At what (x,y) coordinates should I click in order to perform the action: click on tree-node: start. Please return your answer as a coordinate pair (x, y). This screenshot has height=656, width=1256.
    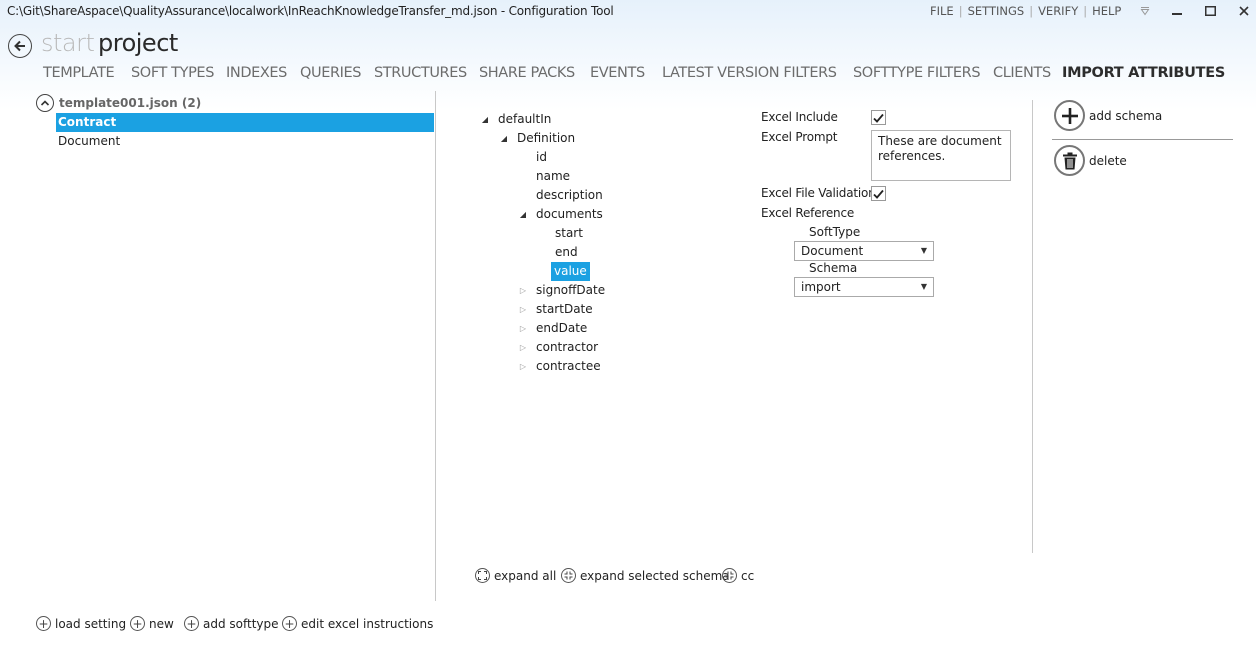
    Looking at the image, I should click on (569, 233).